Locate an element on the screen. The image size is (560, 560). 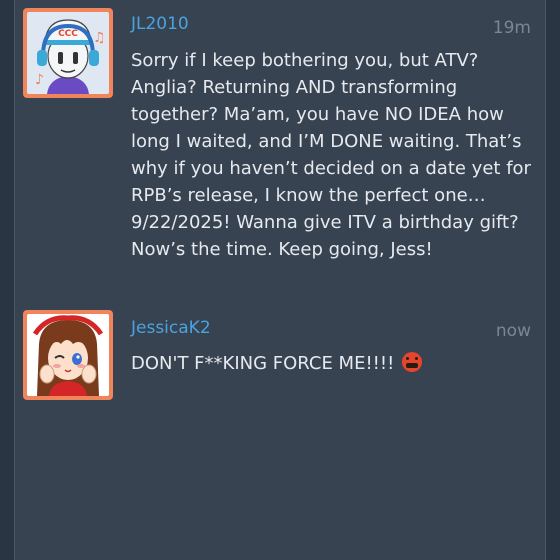
svg-text: CCC is located at coordinates (68, 34).